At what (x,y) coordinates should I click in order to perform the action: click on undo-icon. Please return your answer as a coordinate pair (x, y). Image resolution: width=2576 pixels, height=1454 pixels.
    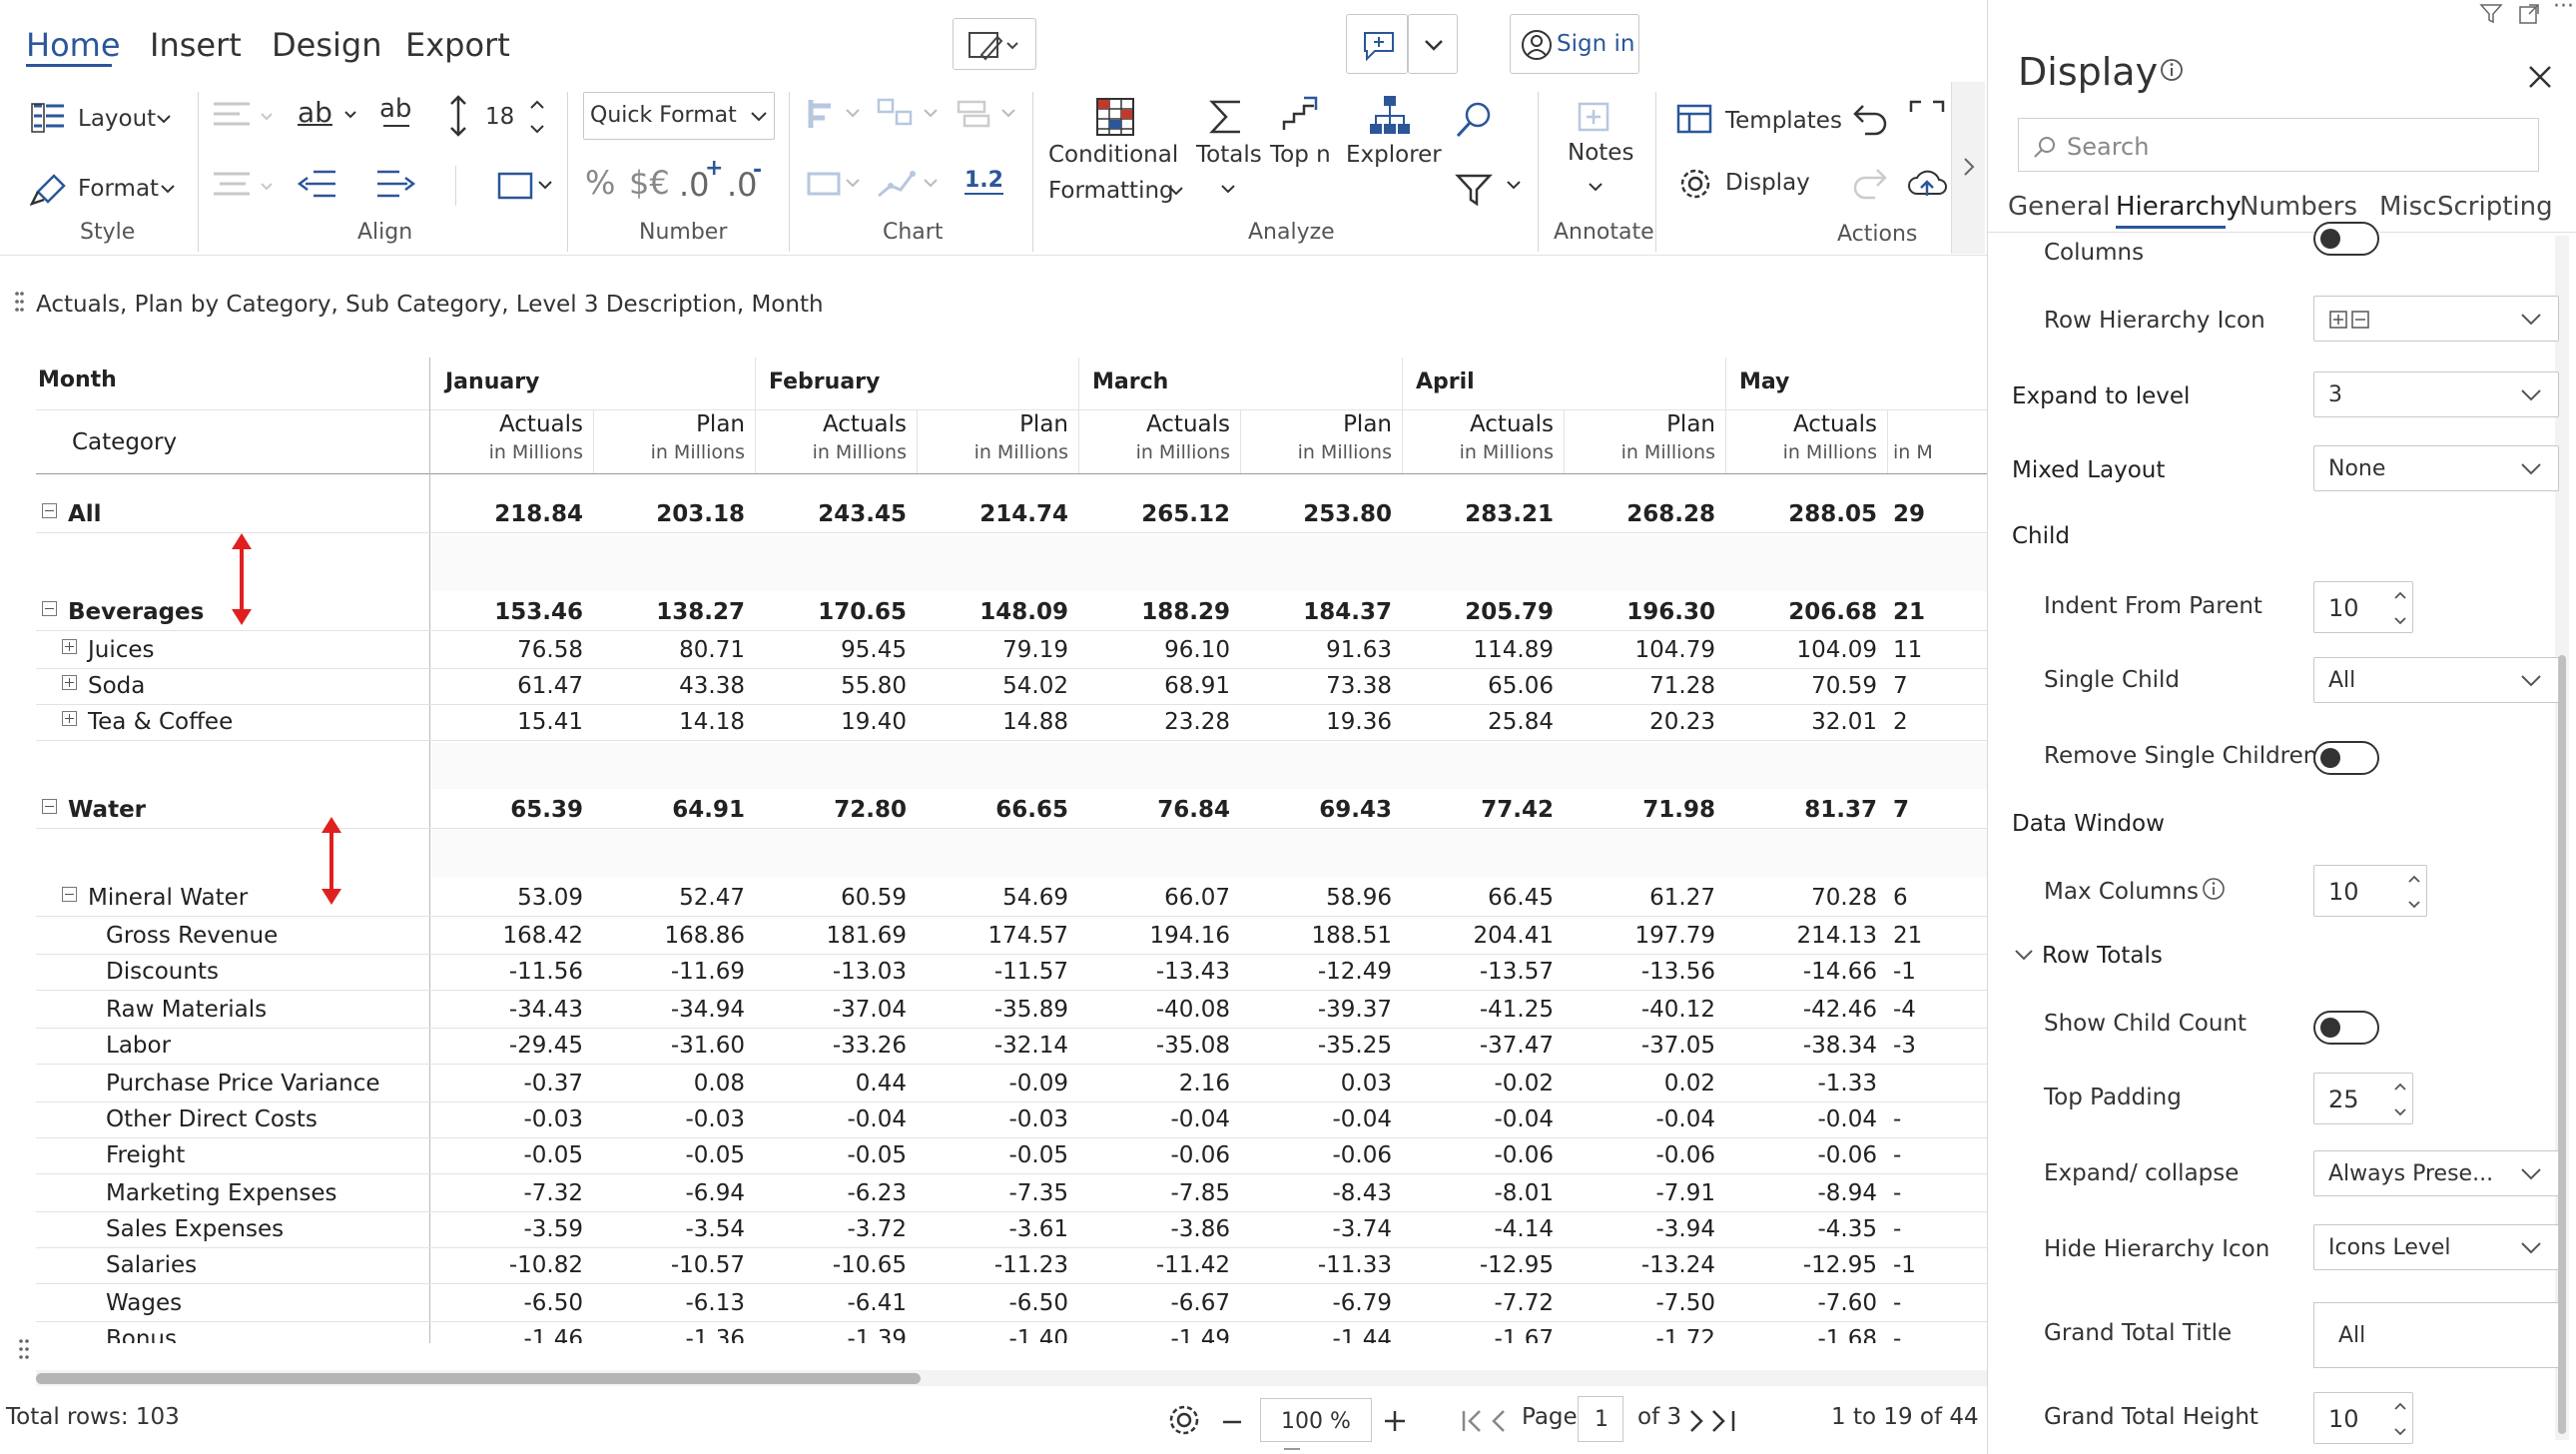
    Looking at the image, I should click on (1870, 118).